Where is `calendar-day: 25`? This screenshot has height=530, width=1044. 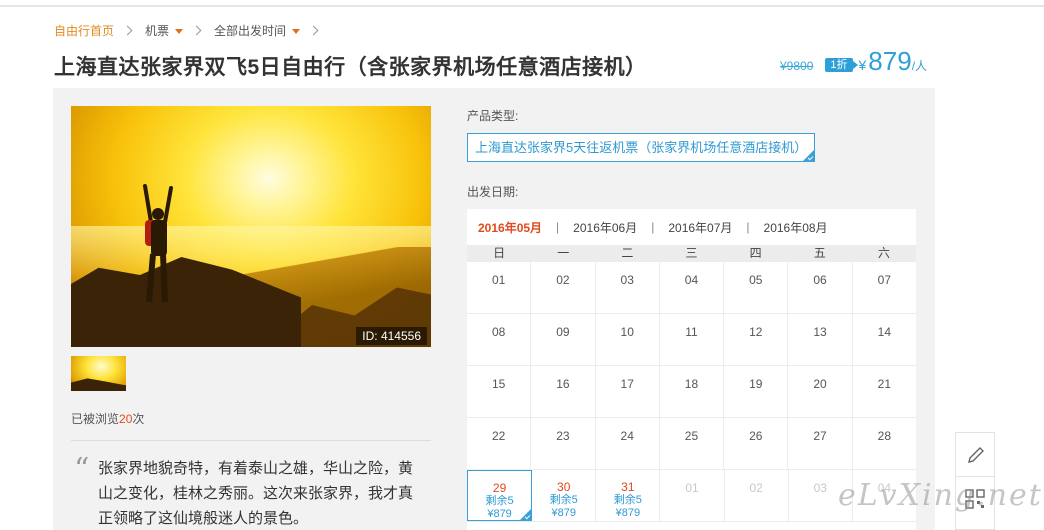
calendar-day: 25 is located at coordinates (692, 443).